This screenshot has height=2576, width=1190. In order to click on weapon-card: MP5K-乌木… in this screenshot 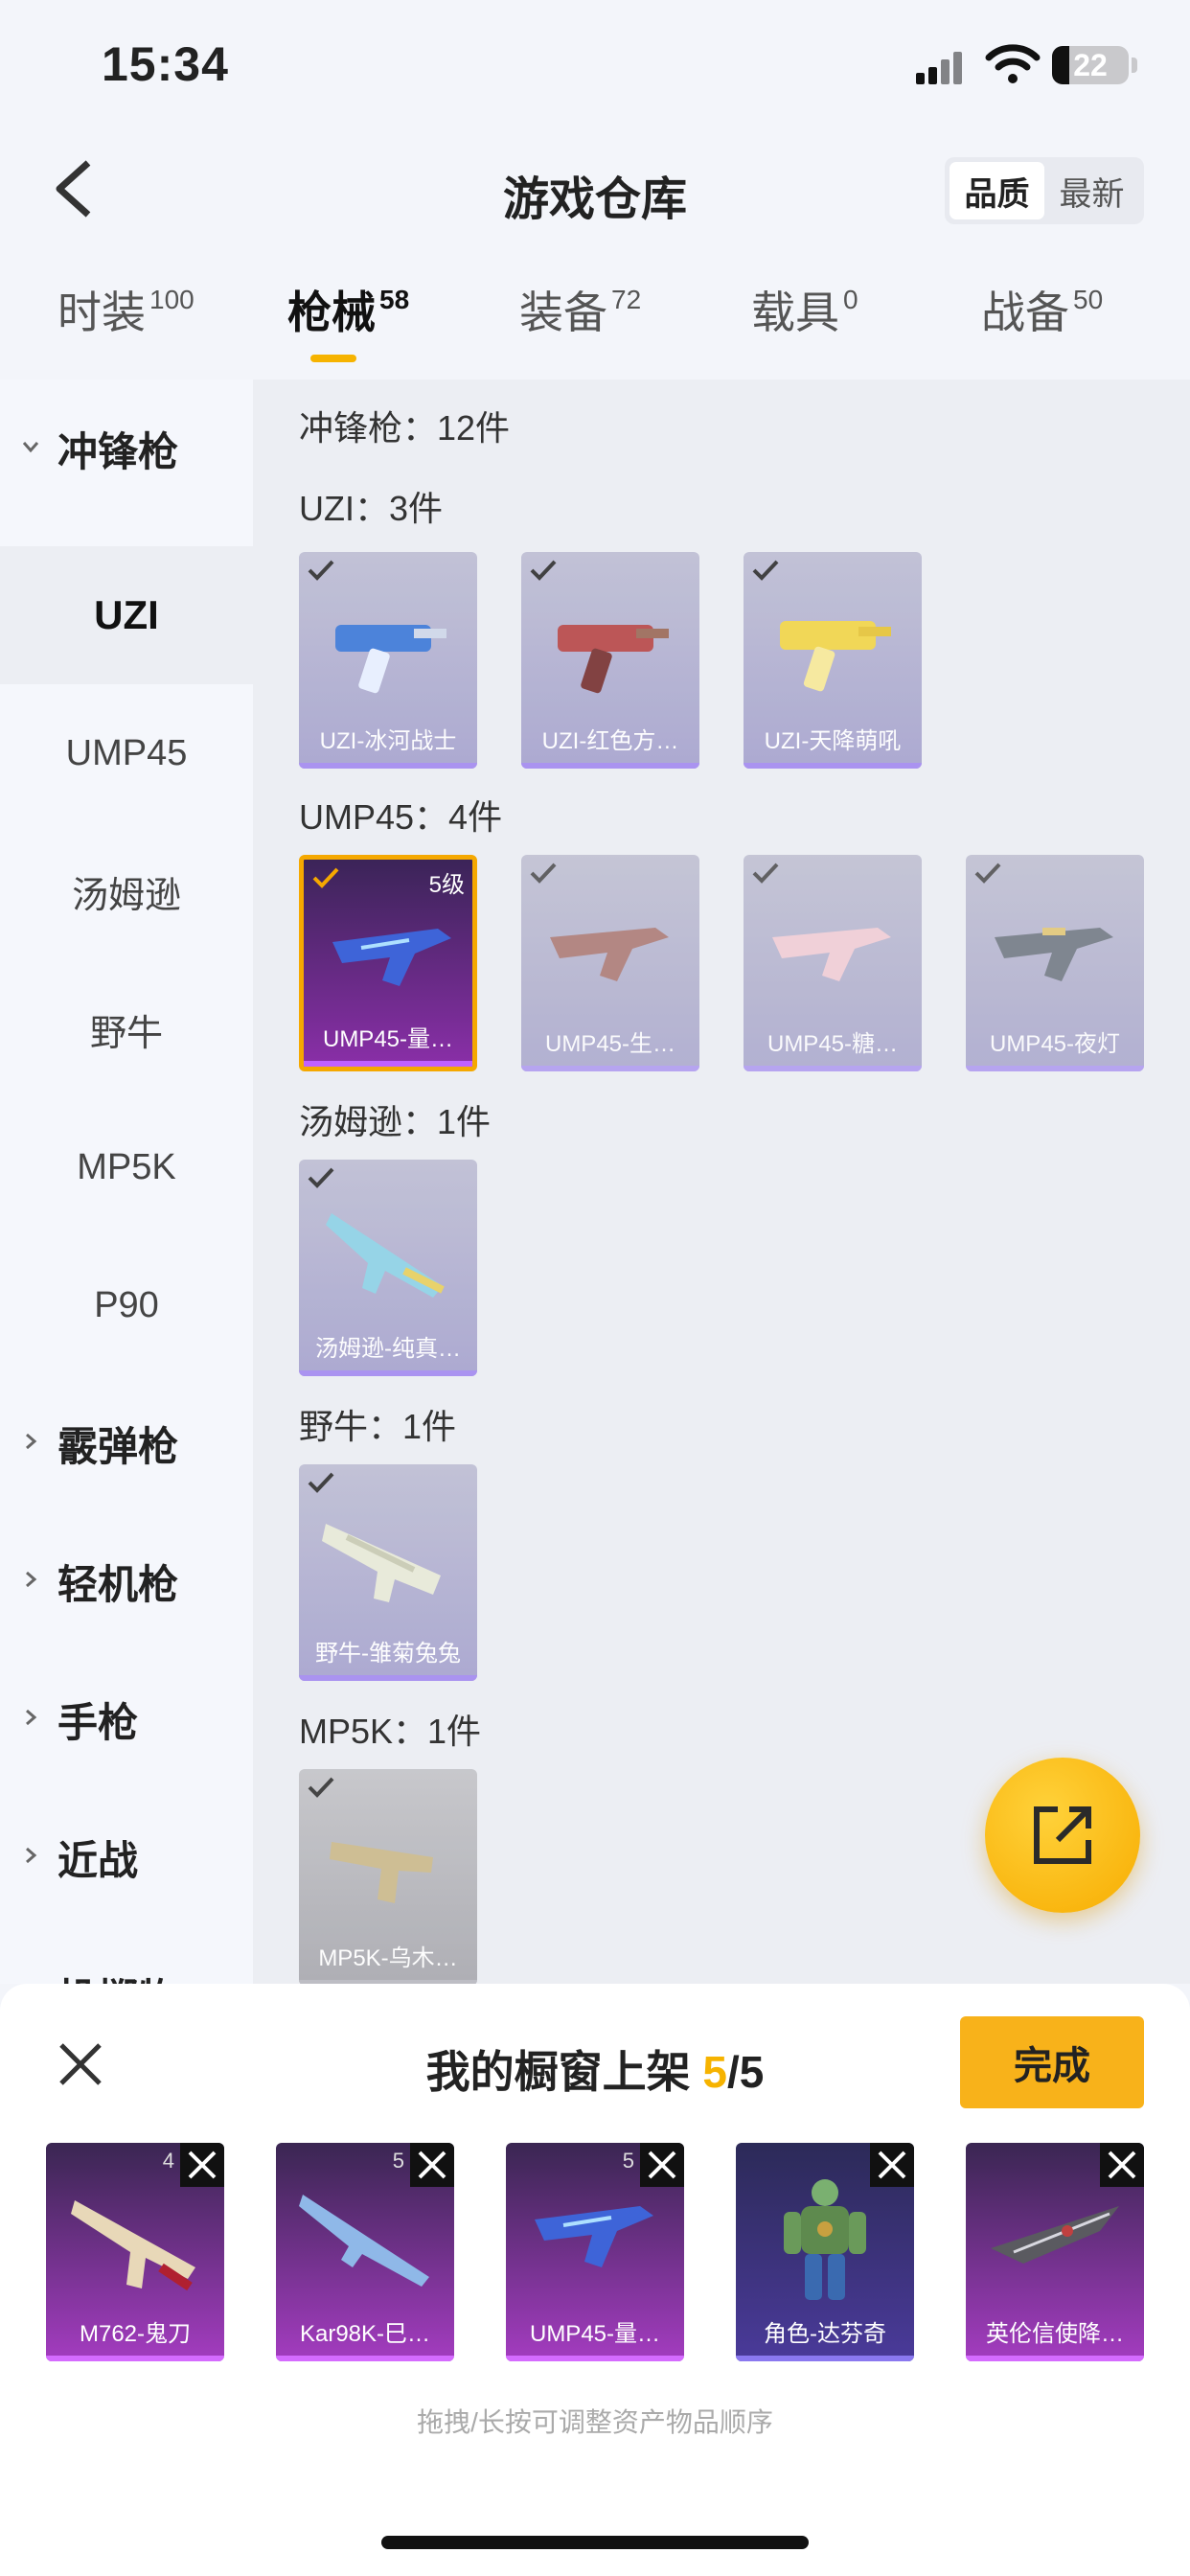, I will do `click(388, 1876)`.